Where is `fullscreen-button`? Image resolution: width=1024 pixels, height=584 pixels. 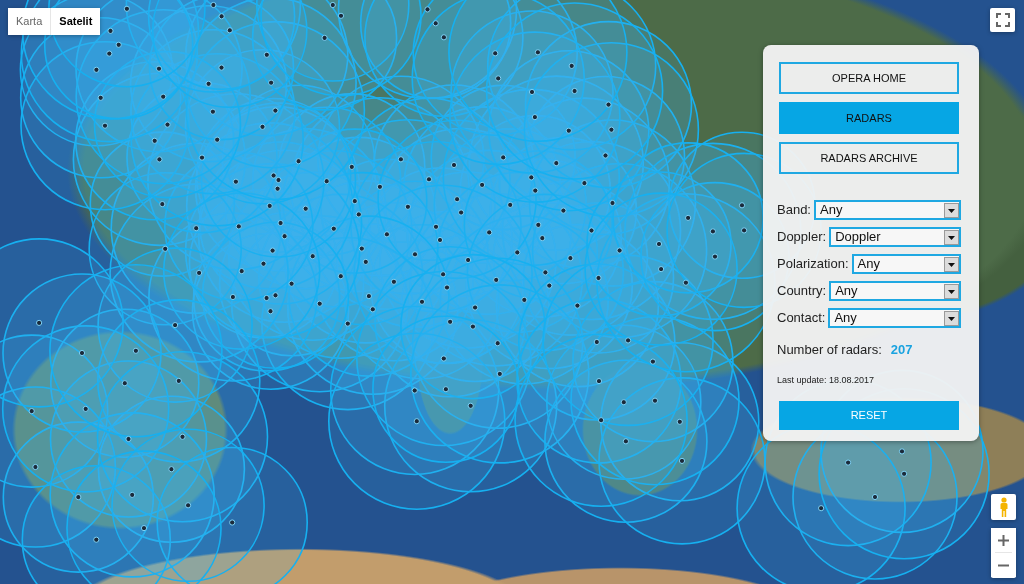 fullscreen-button is located at coordinates (1002, 20).